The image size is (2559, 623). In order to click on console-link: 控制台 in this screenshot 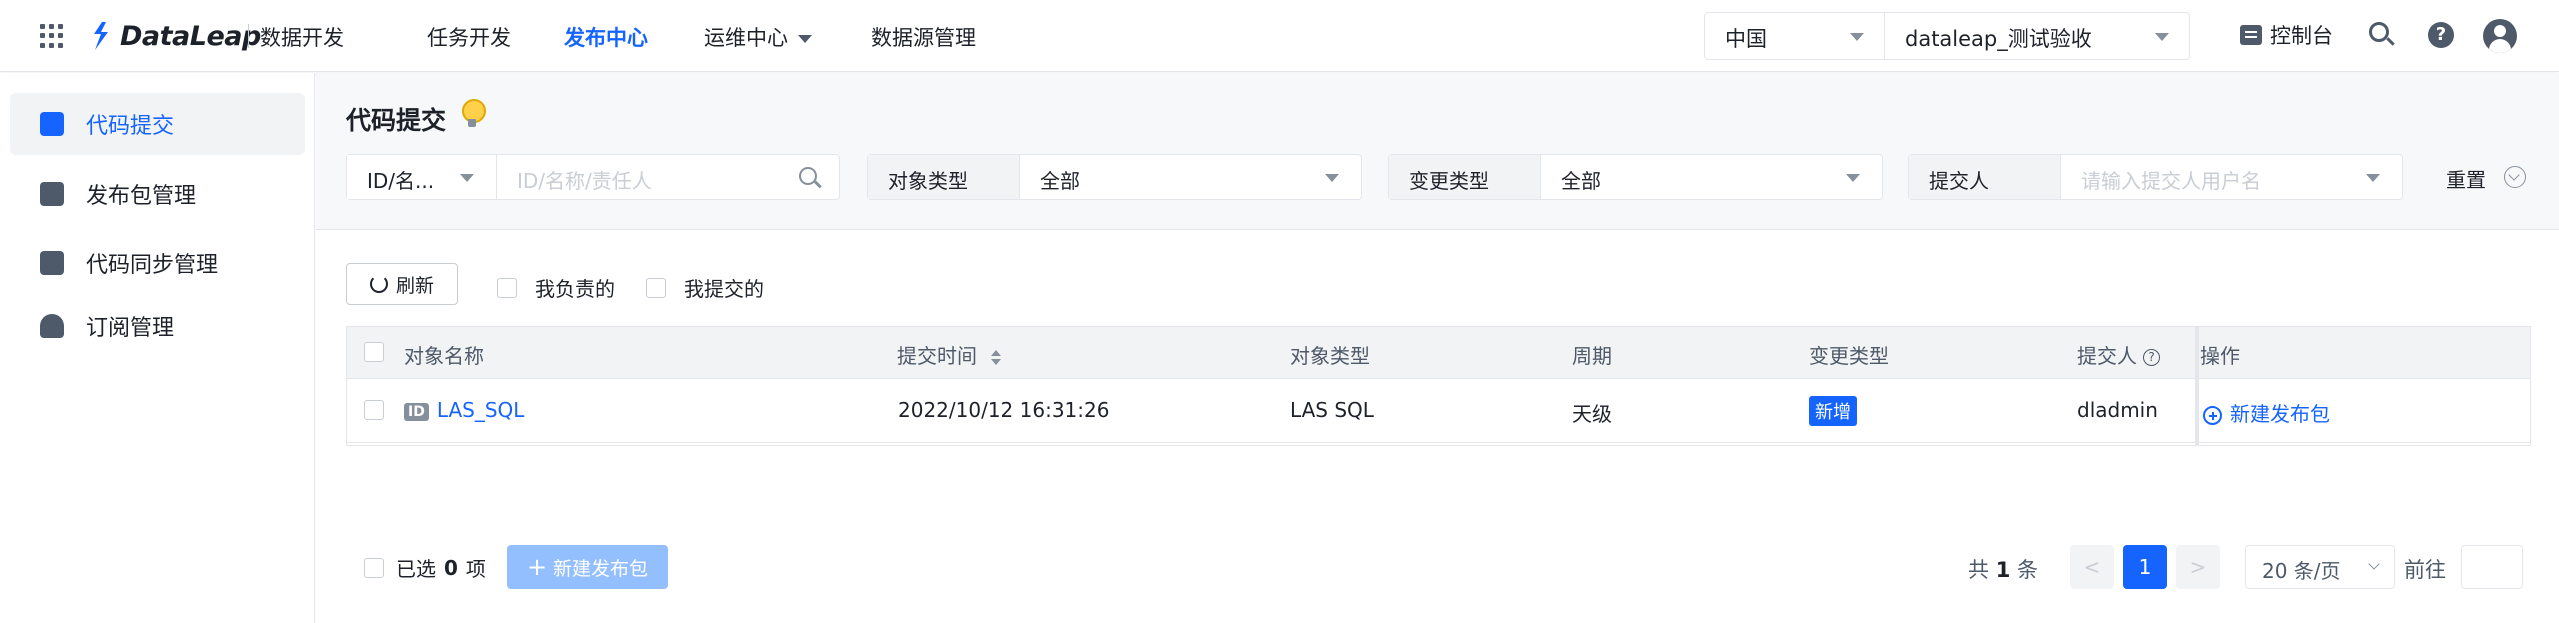, I will do `click(2286, 35)`.